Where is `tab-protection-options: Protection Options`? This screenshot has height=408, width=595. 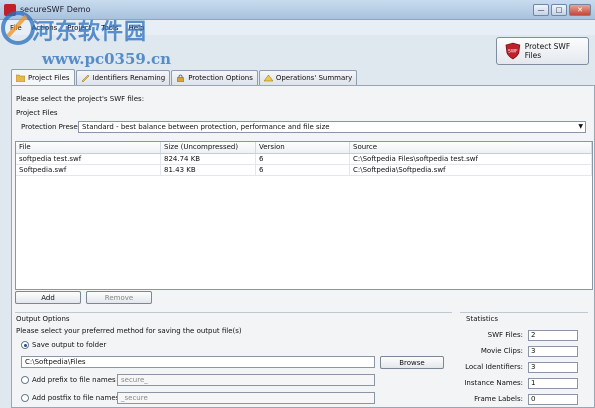 tab-protection-options: Protection Options is located at coordinates (214, 77).